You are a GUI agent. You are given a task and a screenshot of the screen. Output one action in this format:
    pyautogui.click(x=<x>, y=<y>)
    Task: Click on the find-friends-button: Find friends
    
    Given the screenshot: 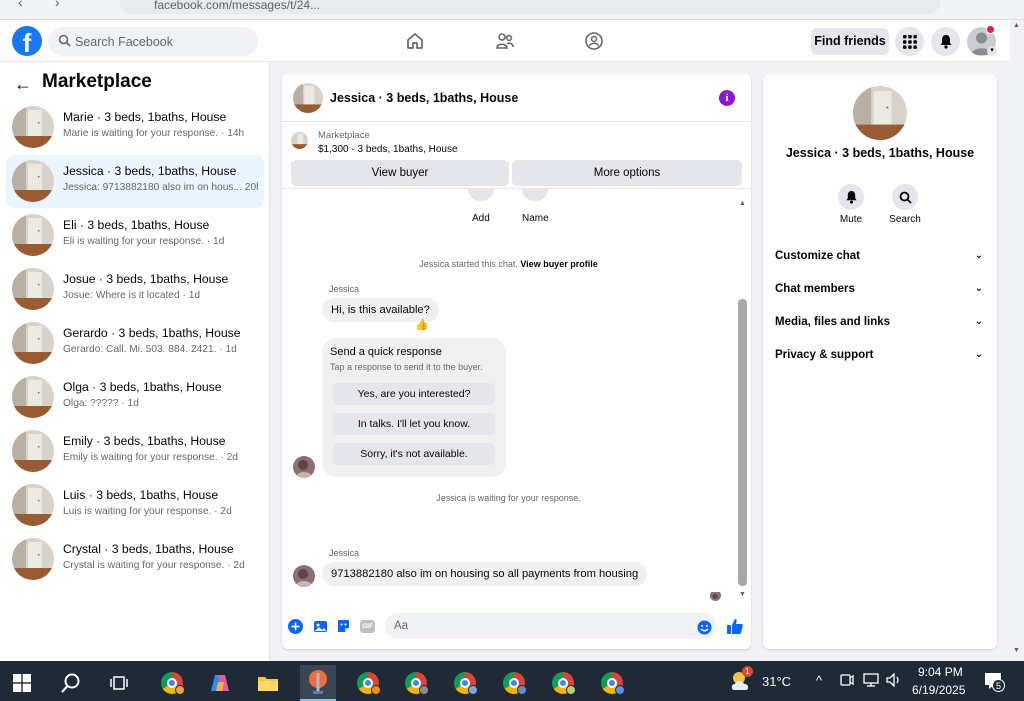 What is the action you would take?
    pyautogui.click(x=850, y=41)
    